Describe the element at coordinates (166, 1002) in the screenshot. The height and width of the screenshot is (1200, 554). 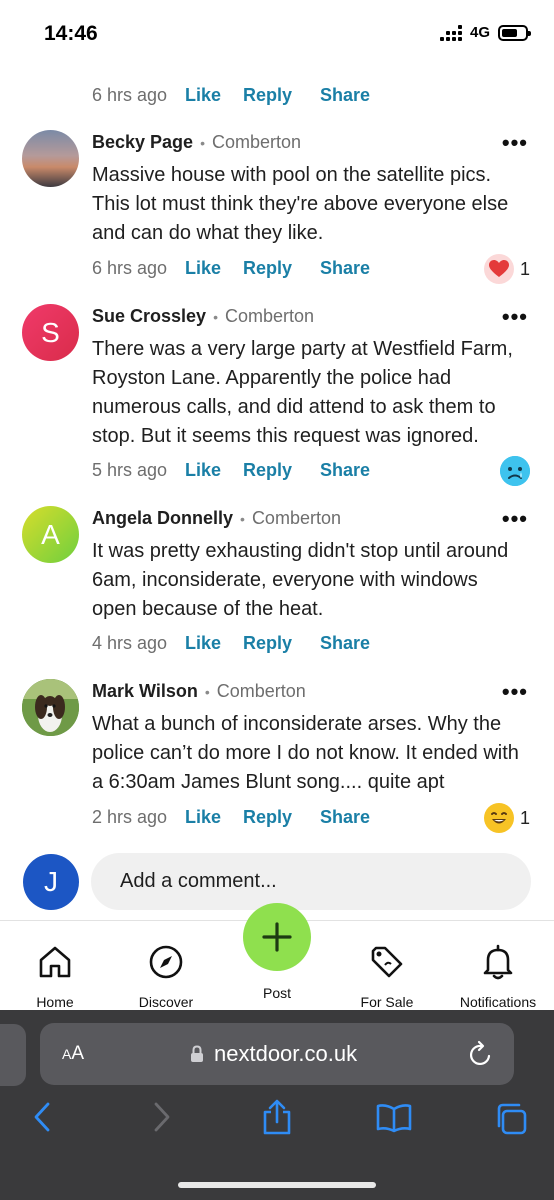
I see `nav-discover-label: Discover` at that location.